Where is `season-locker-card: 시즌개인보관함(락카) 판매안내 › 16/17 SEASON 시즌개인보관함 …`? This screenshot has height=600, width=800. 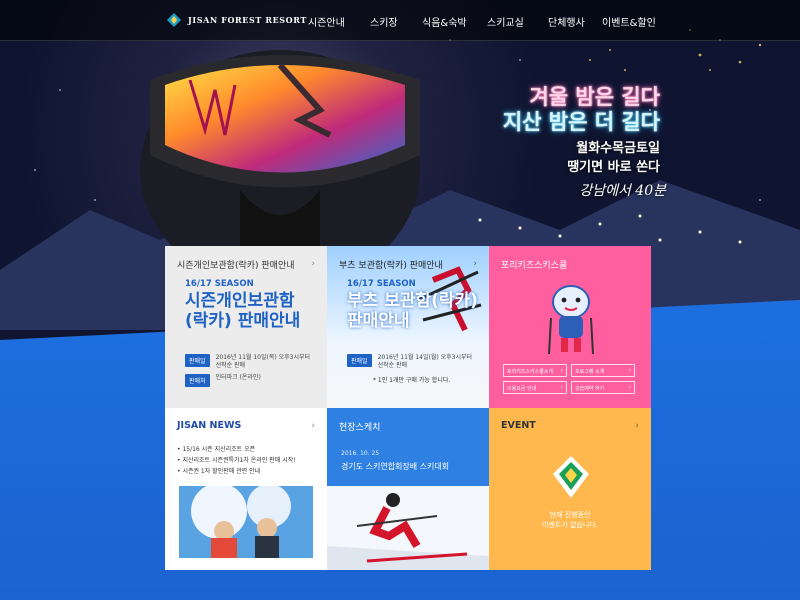 season-locker-card: 시즌개인보관함(락카) 판매안내 › 16/17 SEASON 시즌개인보관함 … is located at coordinates (246, 327).